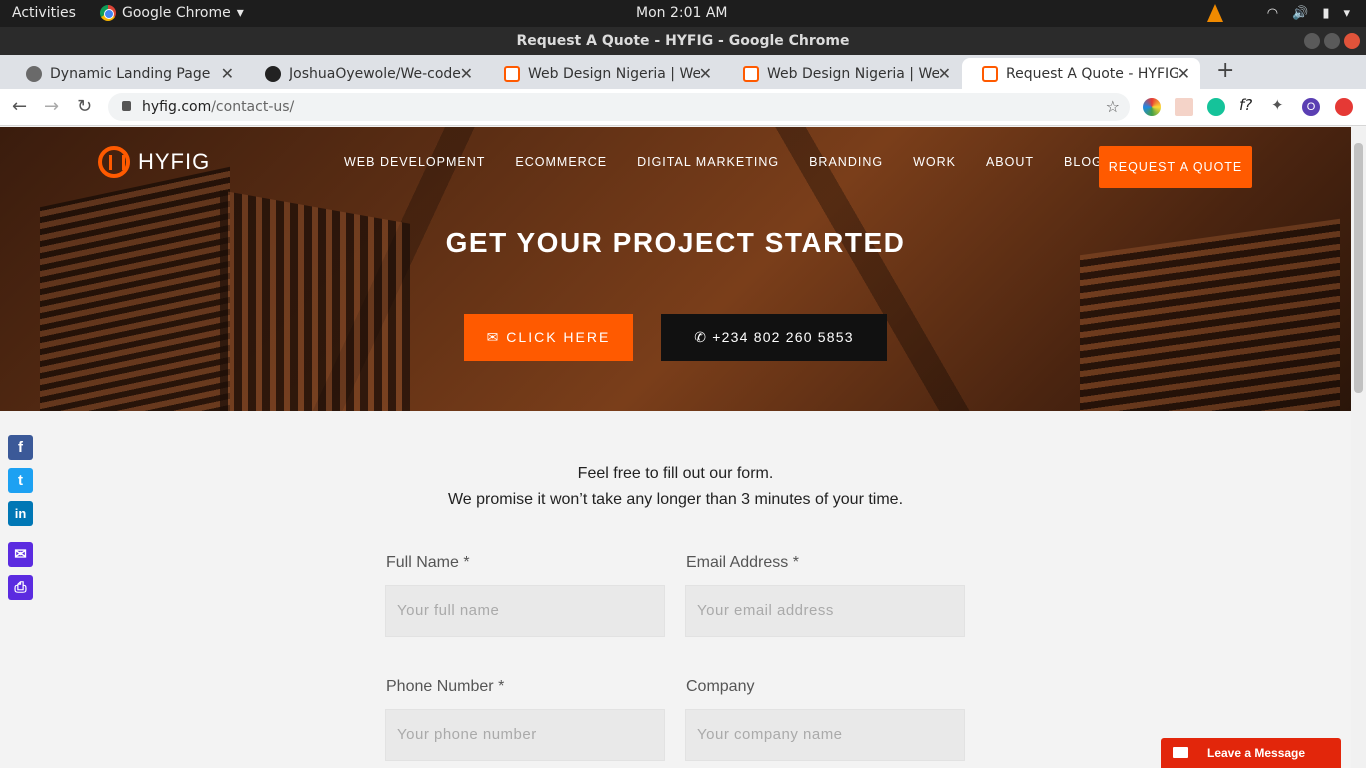 This screenshot has height=768, width=1366. Describe the element at coordinates (1216, 107) in the screenshot. I see `grammarly-icon` at that location.